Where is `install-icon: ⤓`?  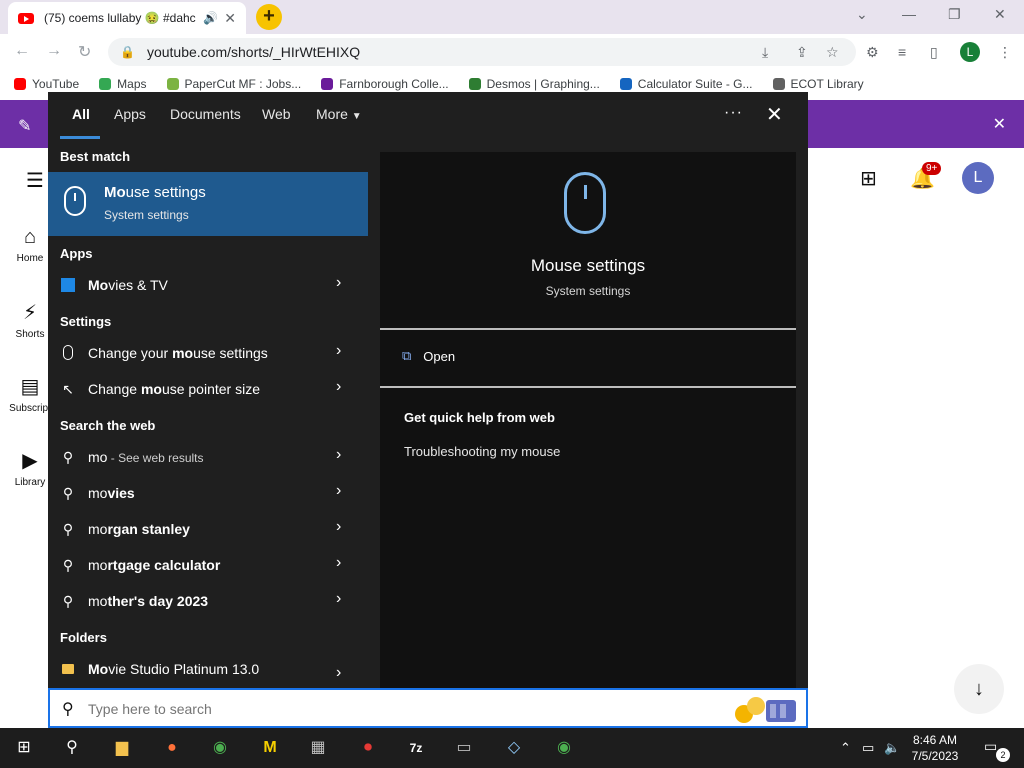
install-icon: ⤓ is located at coordinates (765, 52).